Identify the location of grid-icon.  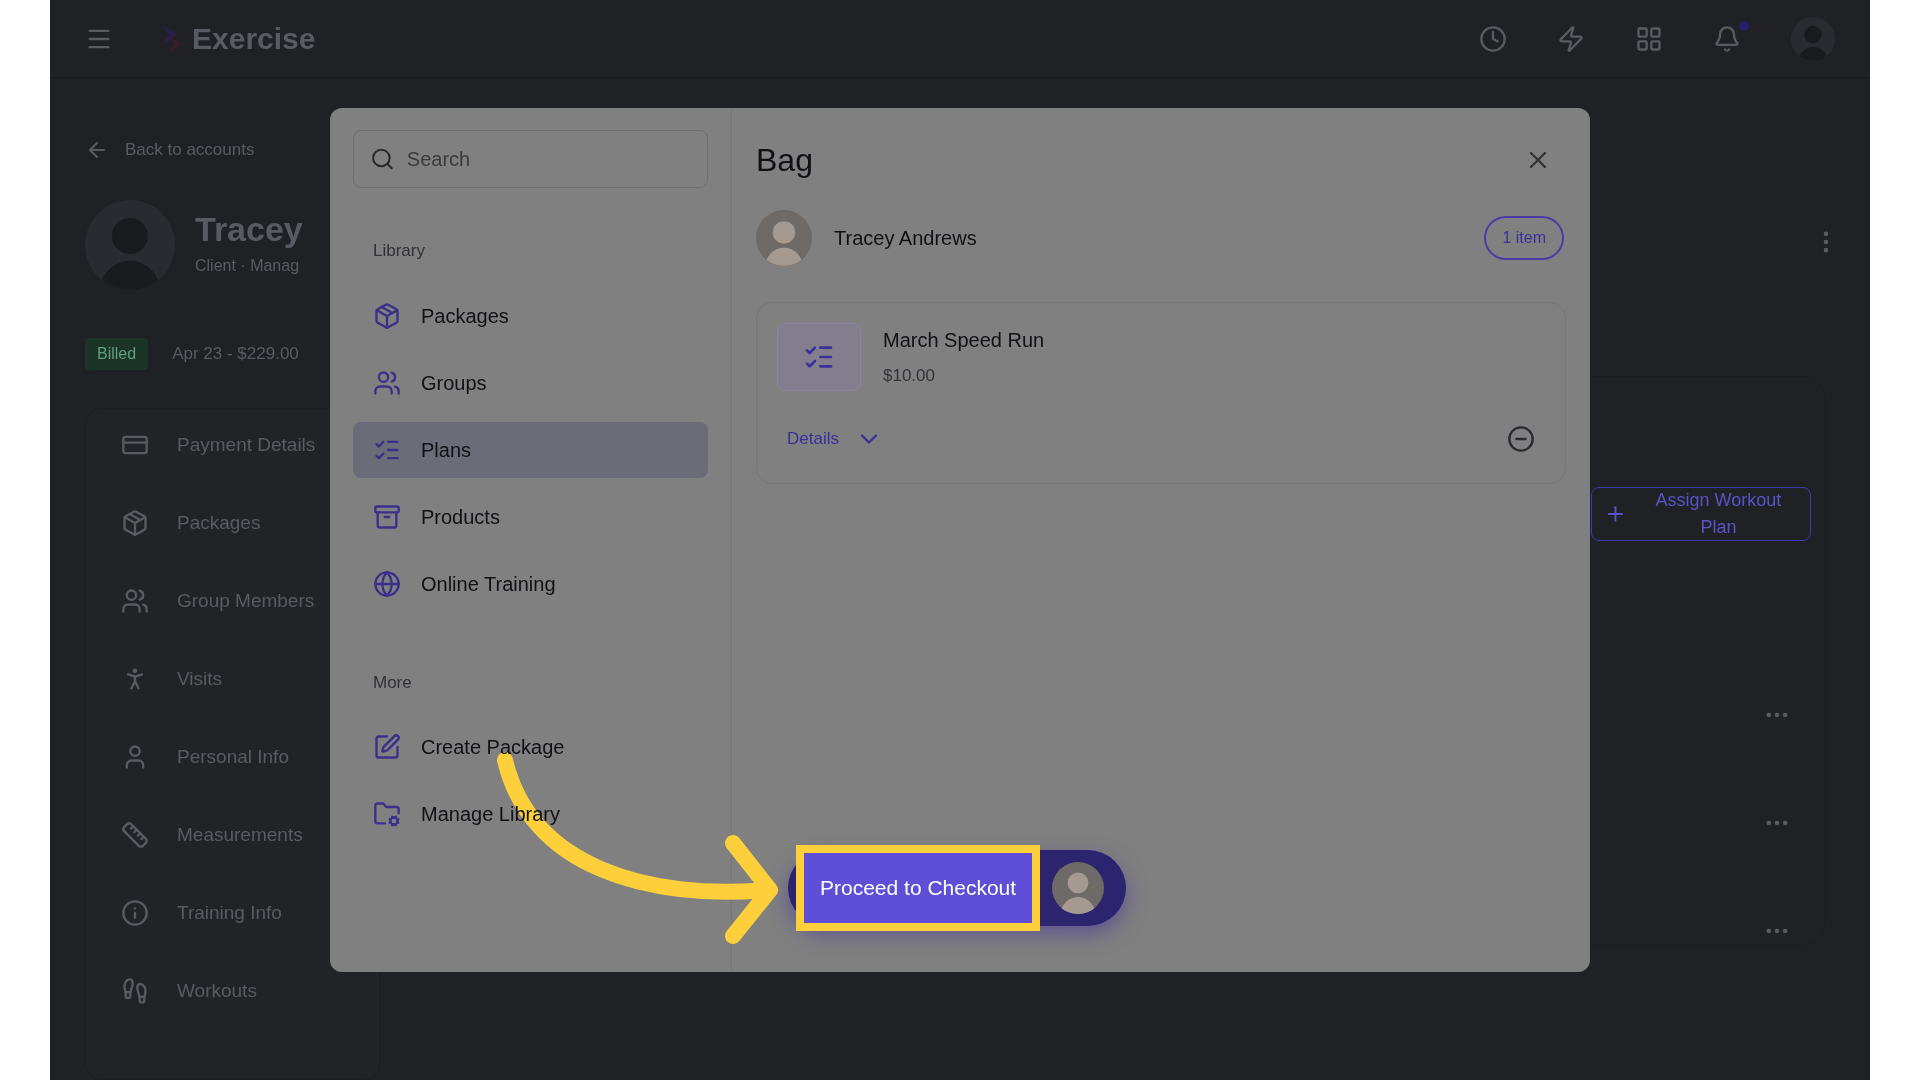
(1649, 38).